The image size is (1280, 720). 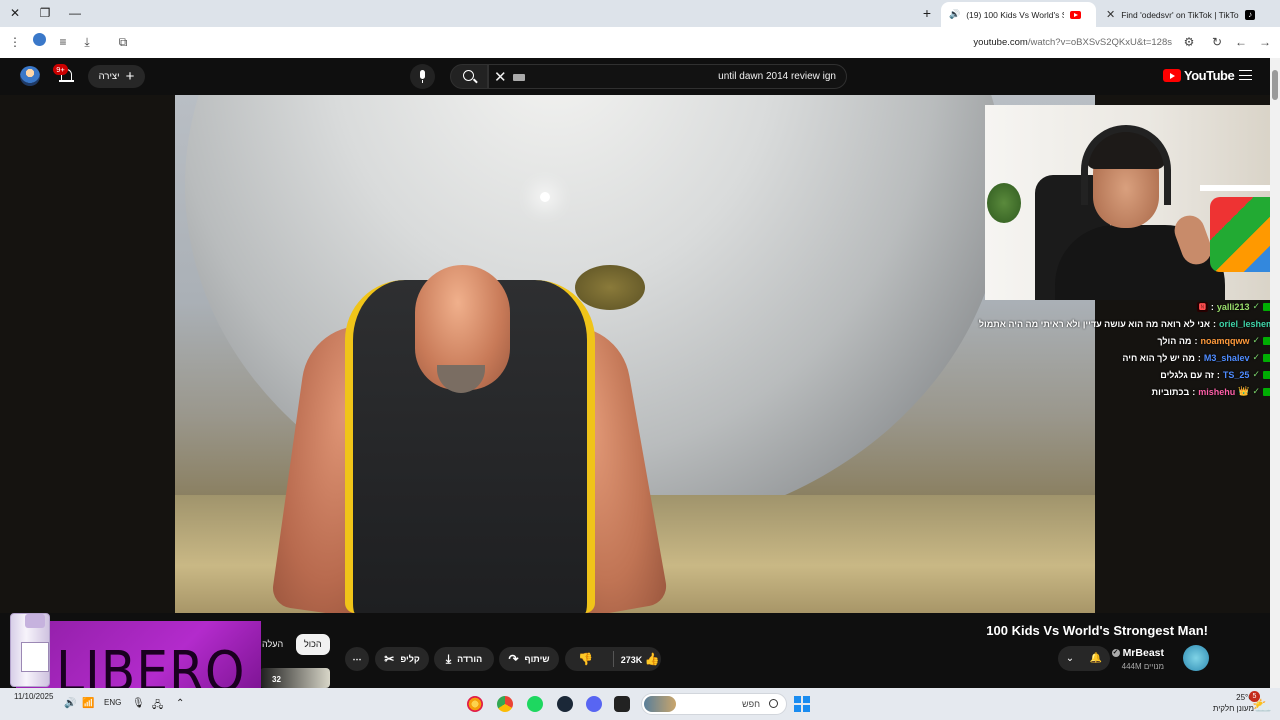 What do you see at coordinates (1132, 202) in the screenshot?
I see `streamer-webcam` at bounding box center [1132, 202].